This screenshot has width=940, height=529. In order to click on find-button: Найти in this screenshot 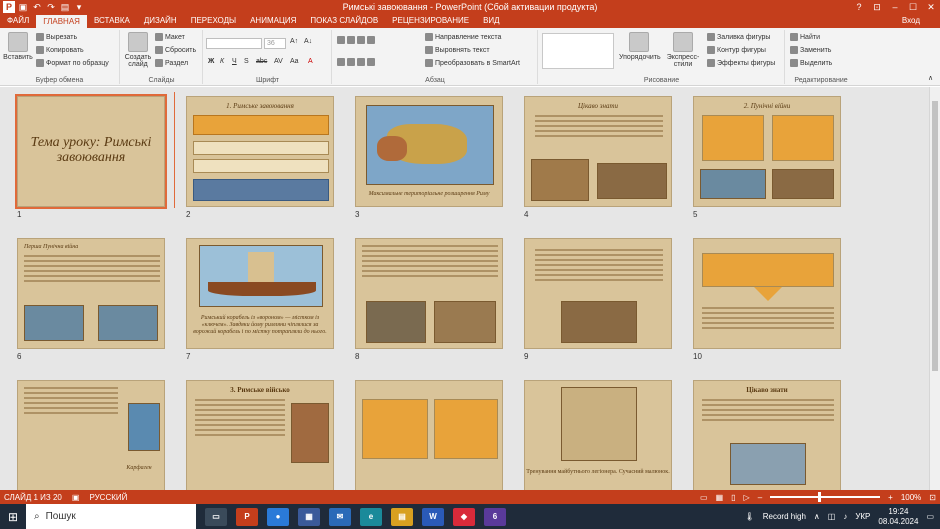, I will do `click(805, 37)`.